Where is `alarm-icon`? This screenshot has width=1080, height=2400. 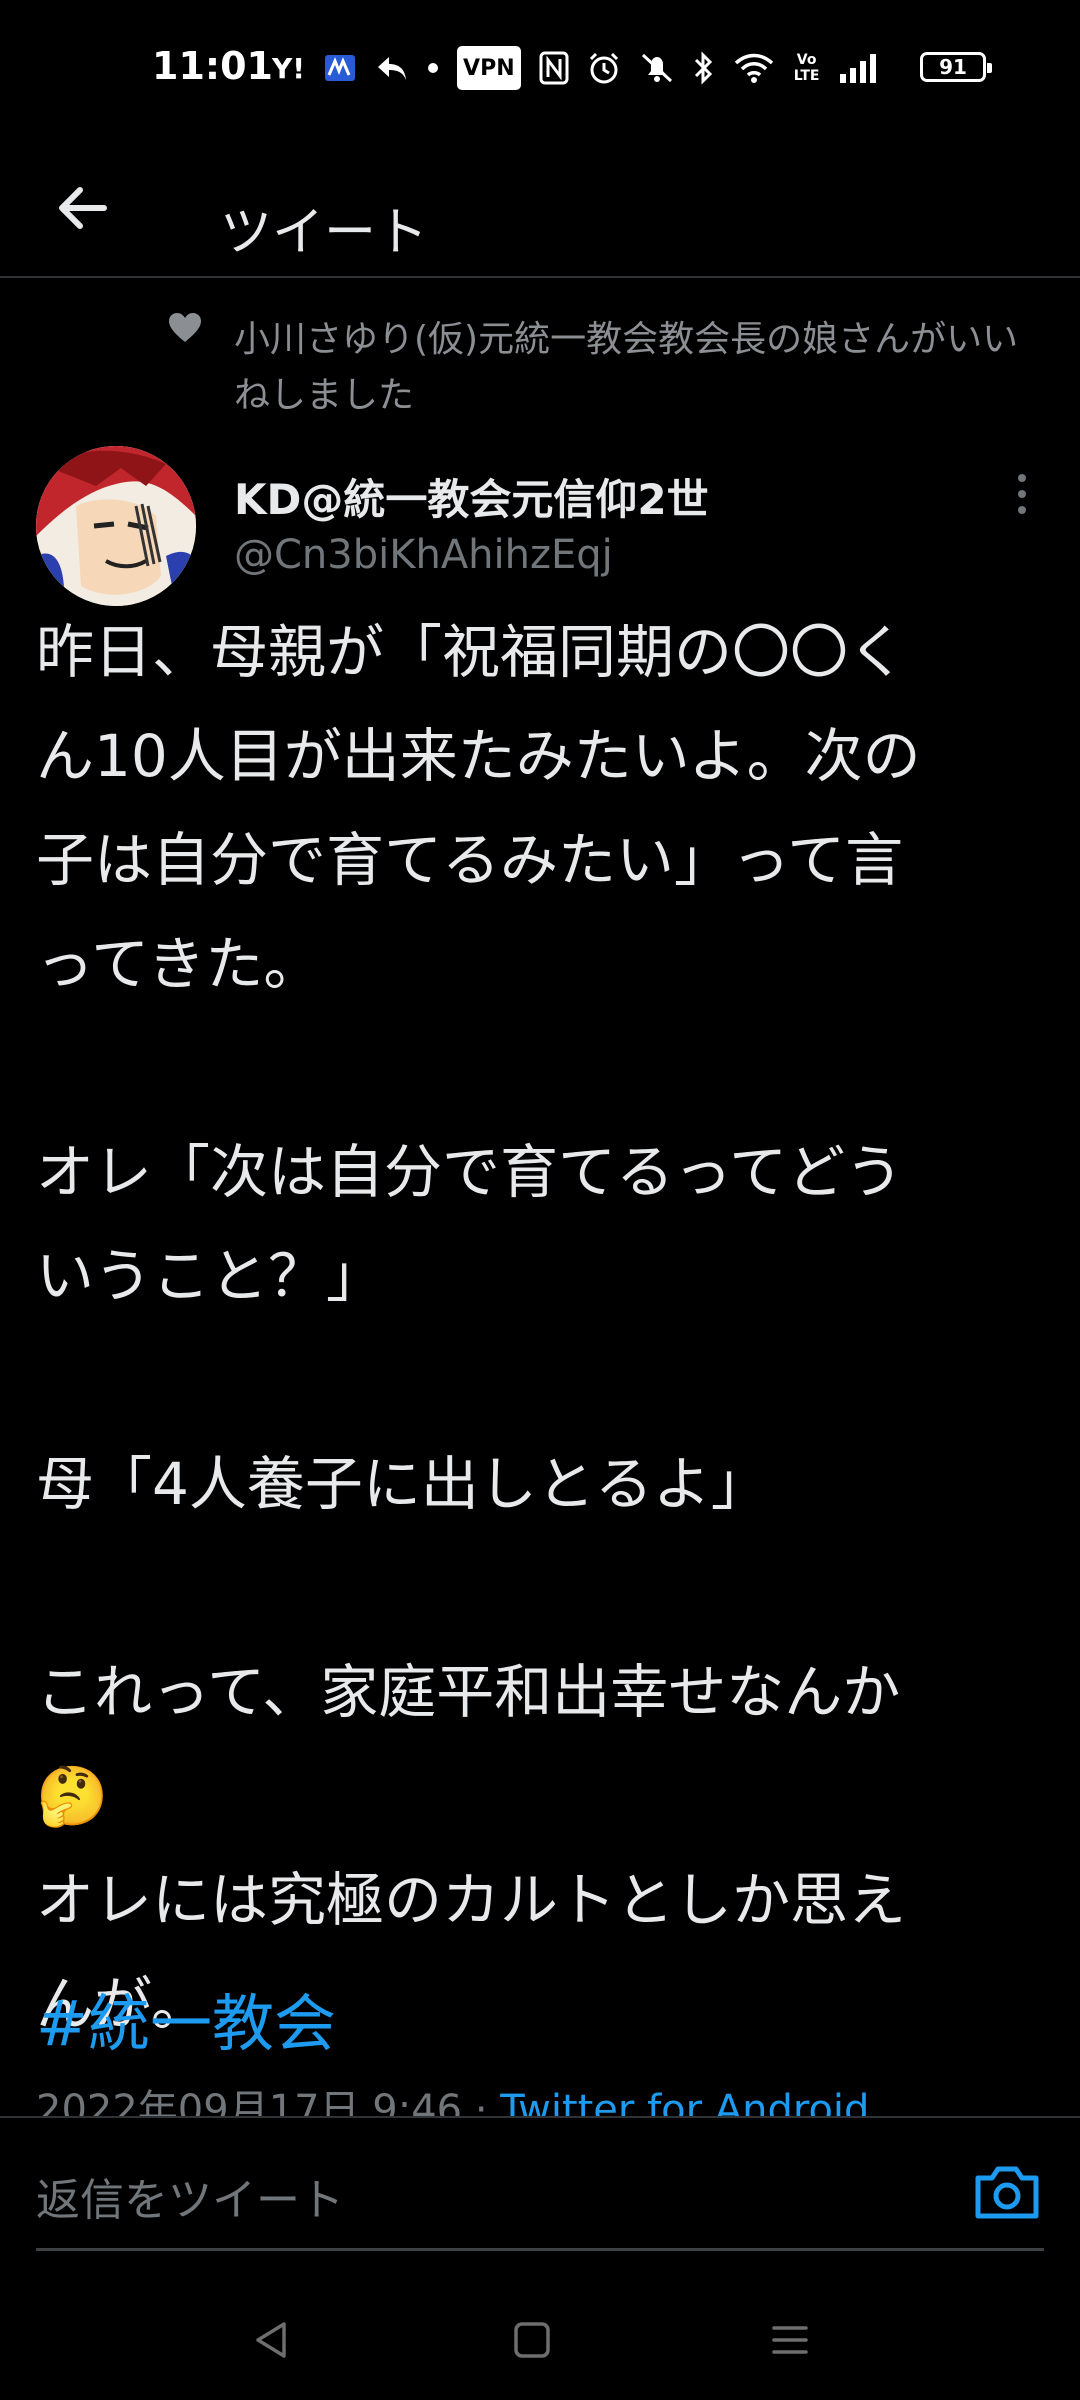 alarm-icon is located at coordinates (604, 68).